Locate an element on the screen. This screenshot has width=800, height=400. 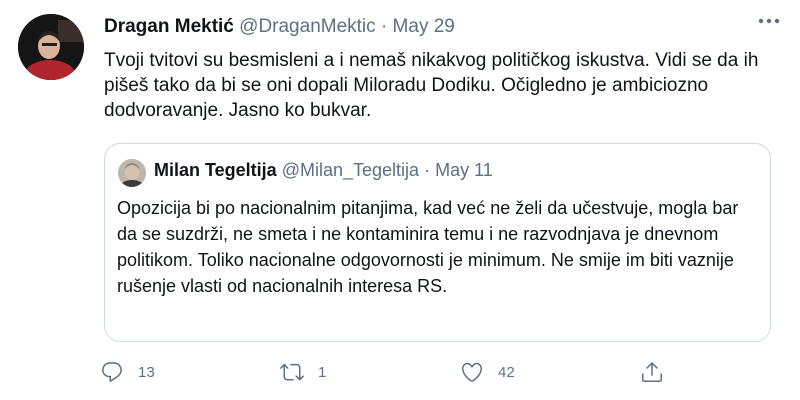
retweet-icon is located at coordinates (292, 372).